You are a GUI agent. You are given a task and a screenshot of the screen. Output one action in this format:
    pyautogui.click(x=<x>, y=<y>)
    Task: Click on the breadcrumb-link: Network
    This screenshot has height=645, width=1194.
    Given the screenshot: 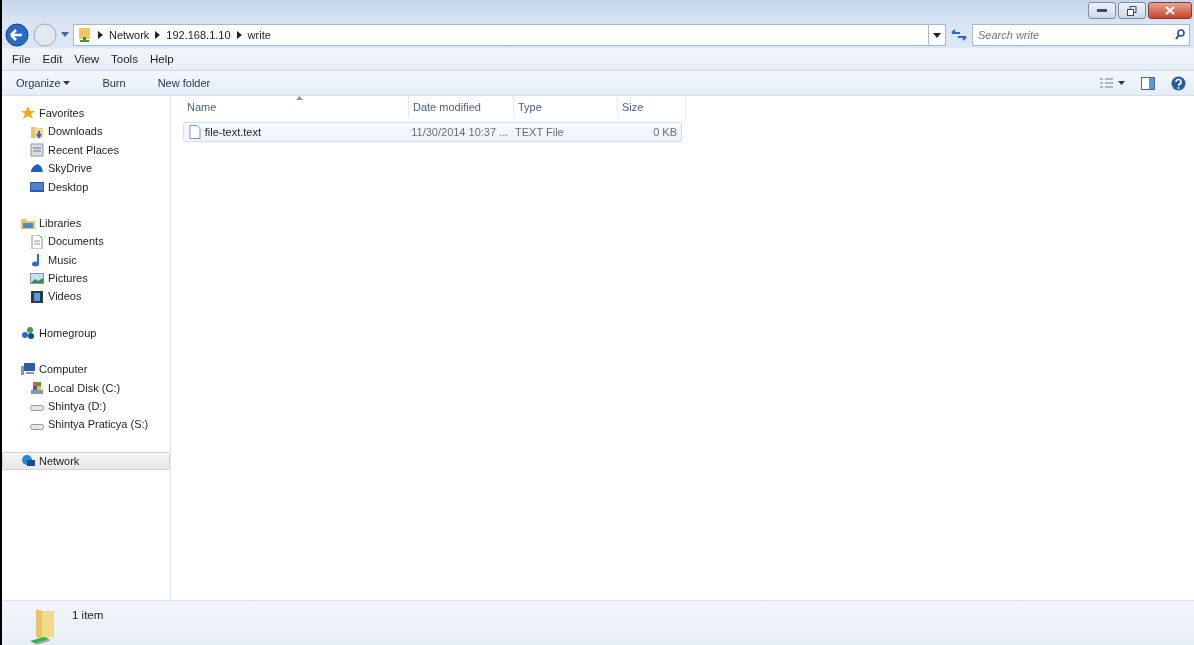 What is the action you would take?
    pyautogui.click(x=129, y=35)
    